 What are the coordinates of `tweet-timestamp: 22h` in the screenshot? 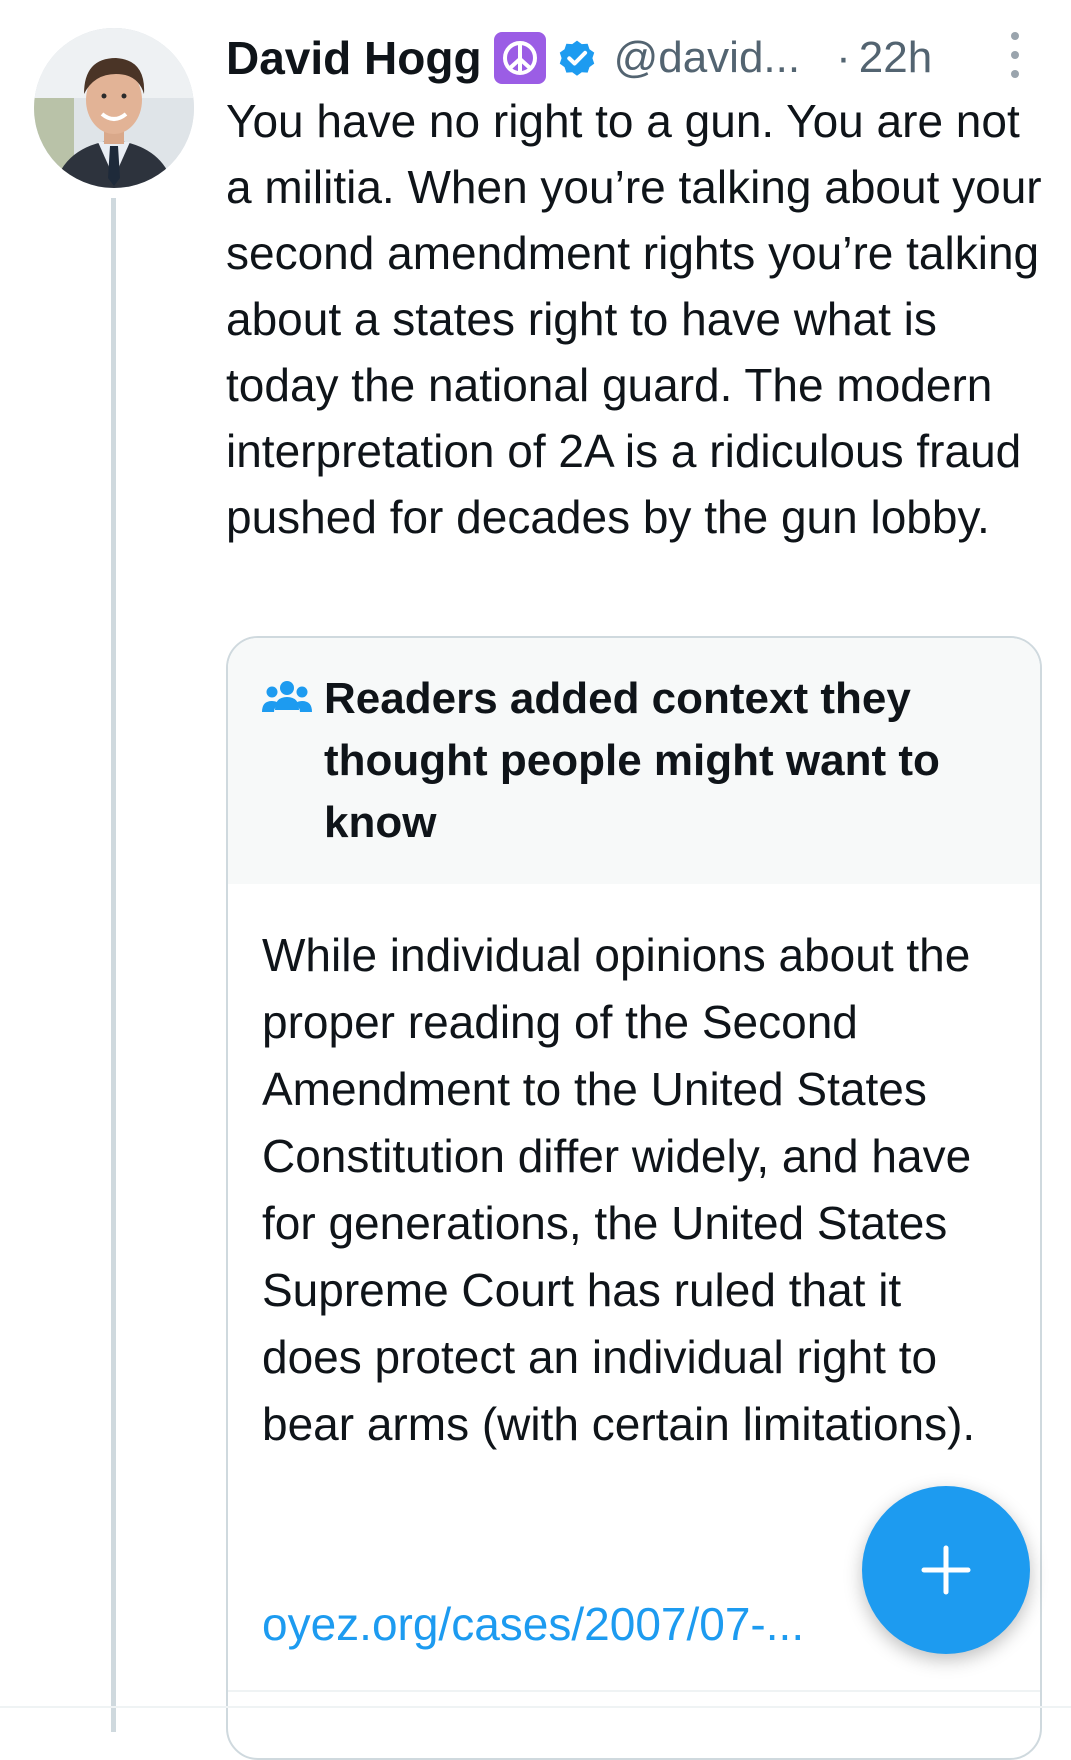 It's located at (895, 58).